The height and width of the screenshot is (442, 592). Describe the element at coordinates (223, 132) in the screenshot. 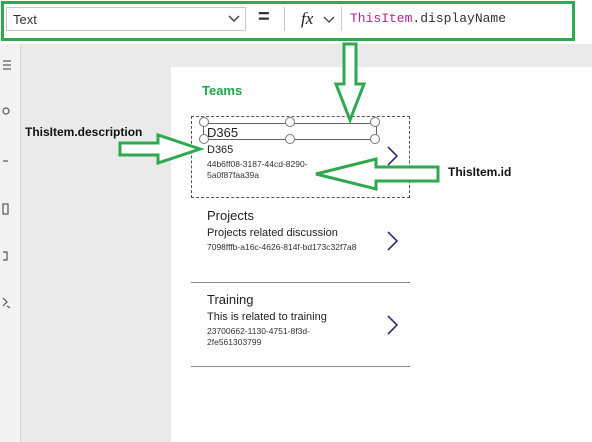

I see `row-title: D365` at that location.